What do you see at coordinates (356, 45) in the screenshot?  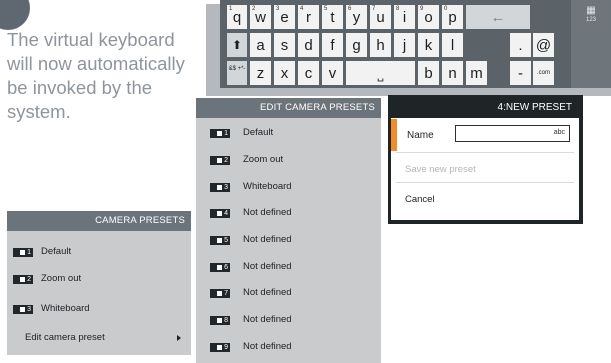 I see `key-g: g` at bounding box center [356, 45].